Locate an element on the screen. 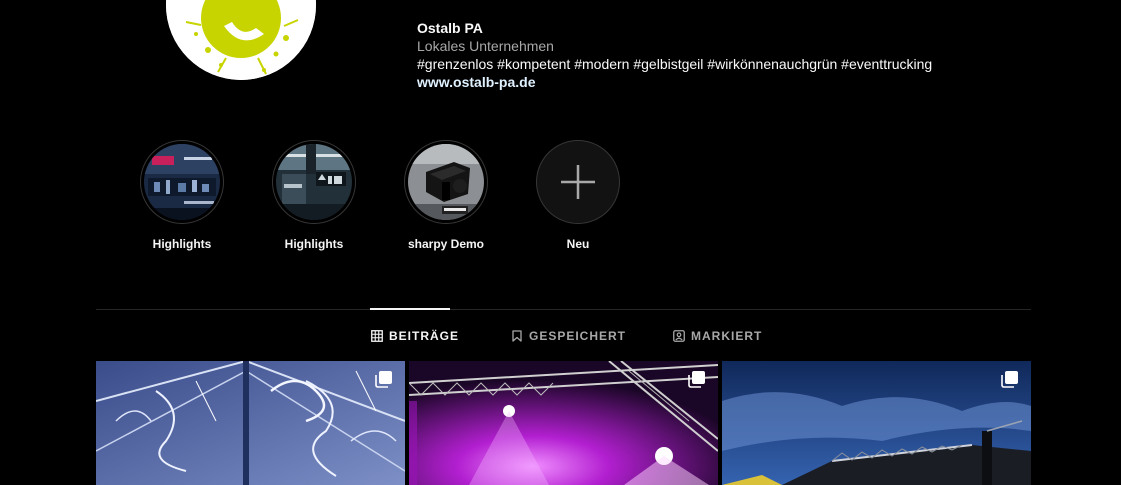  profile-category: Lokales Unternehmen is located at coordinates (485, 46).